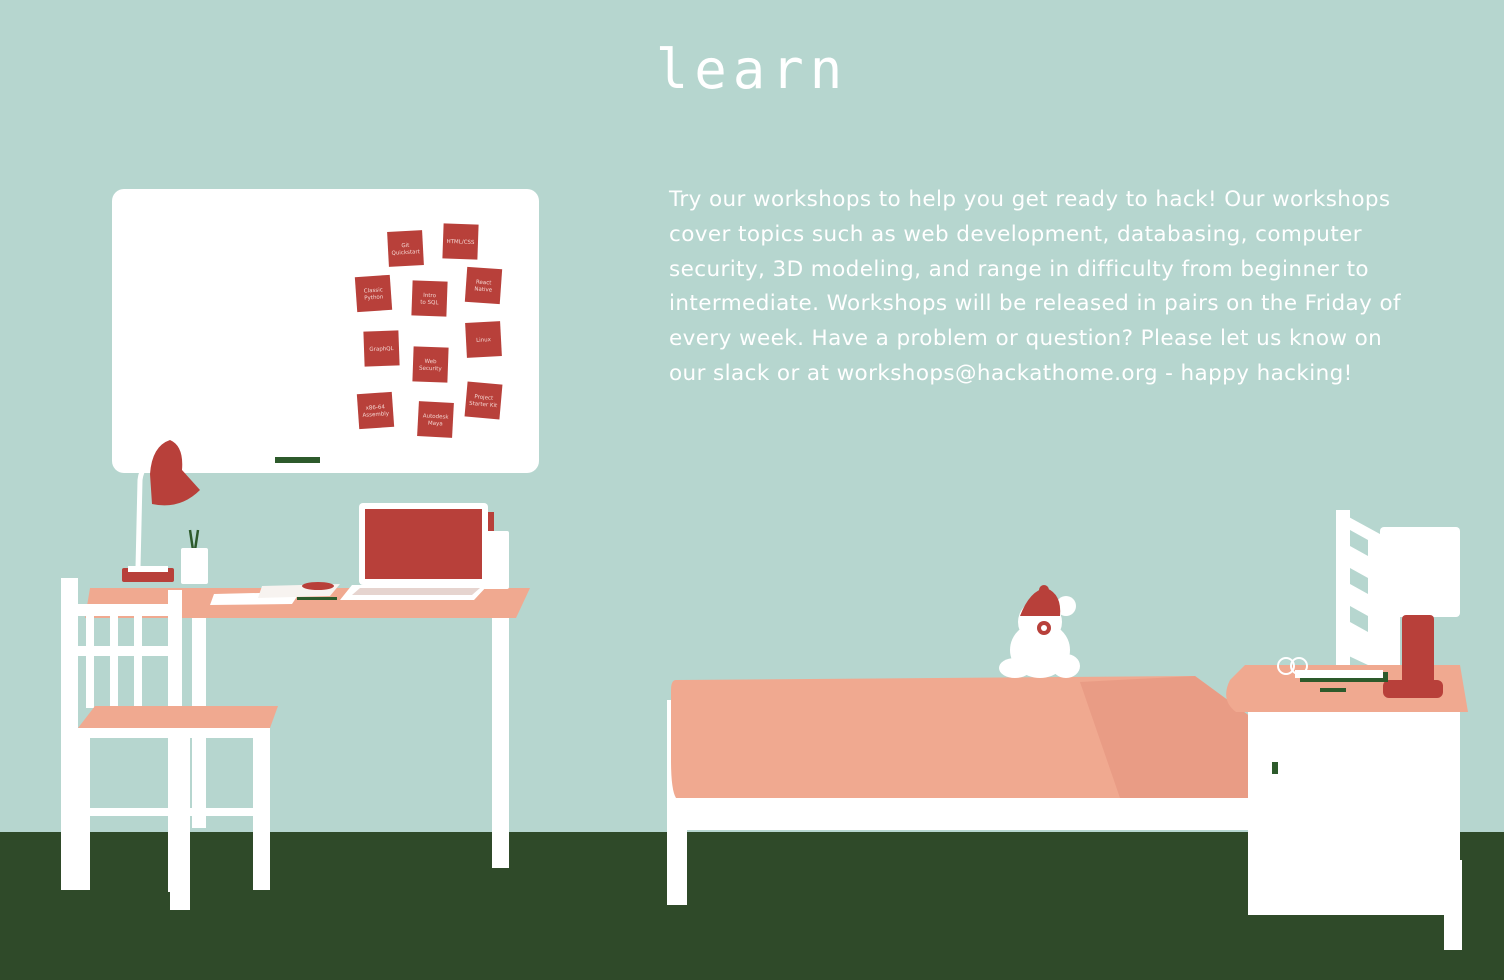 The width and height of the screenshot is (1504, 980). Describe the element at coordinates (483, 400) in the screenshot. I see `sticky-note-project: ProjectStarter Kit` at that location.